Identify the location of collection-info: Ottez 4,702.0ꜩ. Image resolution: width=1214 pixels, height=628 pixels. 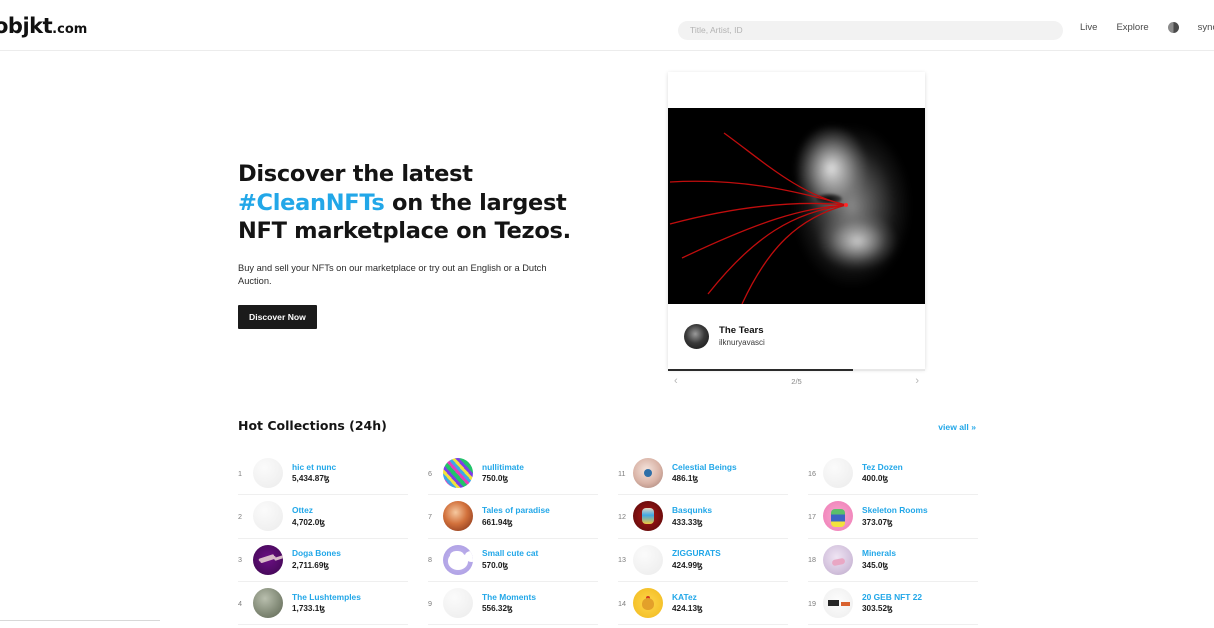
(308, 516).